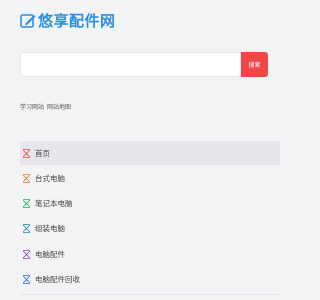 The width and height of the screenshot is (320, 300). Describe the element at coordinates (150, 229) in the screenshot. I see `nav-item-assembled-pc: 组装电脑` at that location.